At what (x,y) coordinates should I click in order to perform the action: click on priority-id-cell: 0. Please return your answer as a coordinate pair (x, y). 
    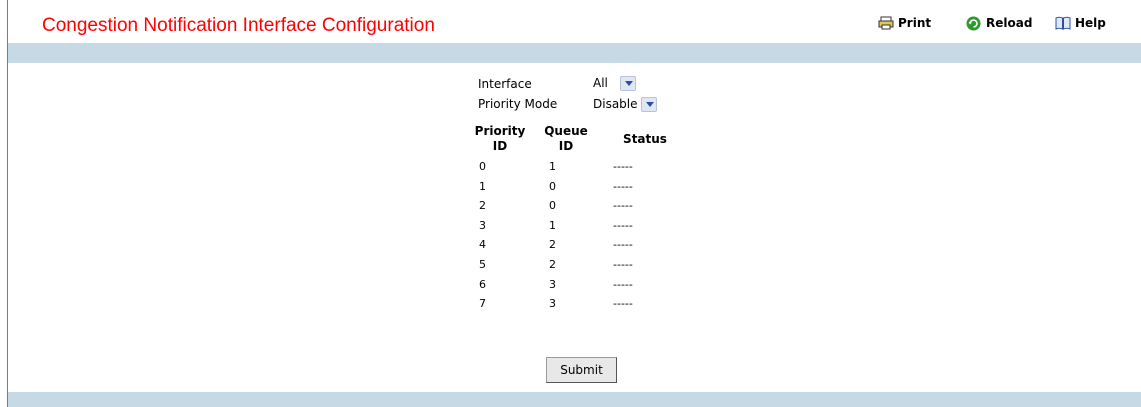
    Looking at the image, I should click on (482, 166).